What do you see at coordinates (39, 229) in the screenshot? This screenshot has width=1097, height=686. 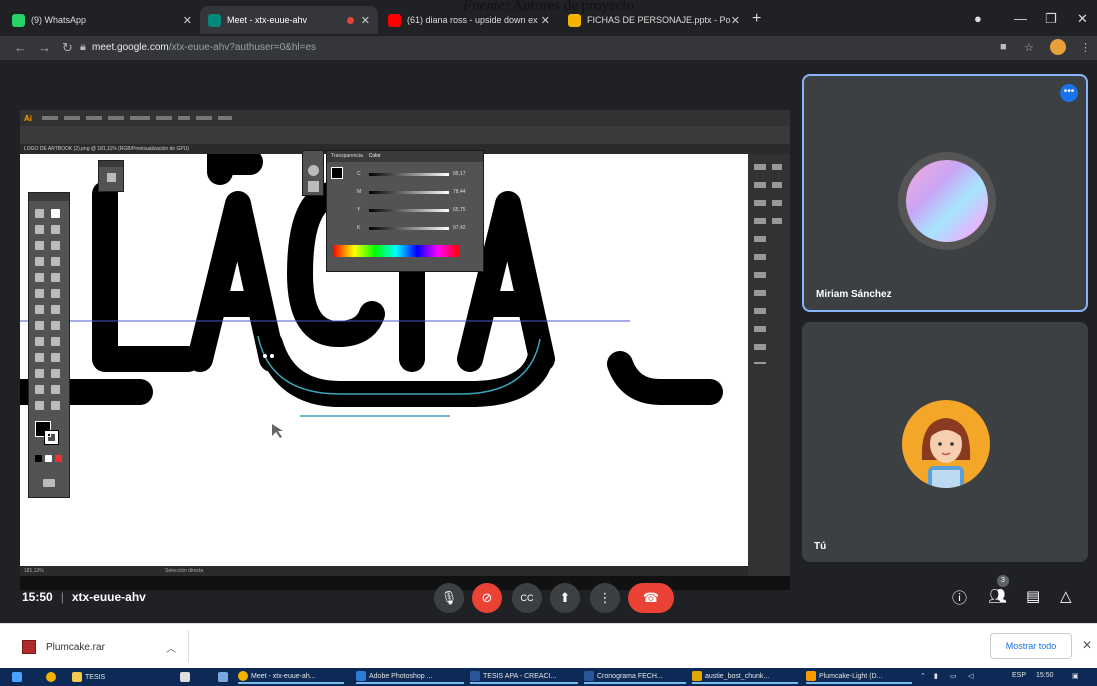 I see `magic-wand-icon` at bounding box center [39, 229].